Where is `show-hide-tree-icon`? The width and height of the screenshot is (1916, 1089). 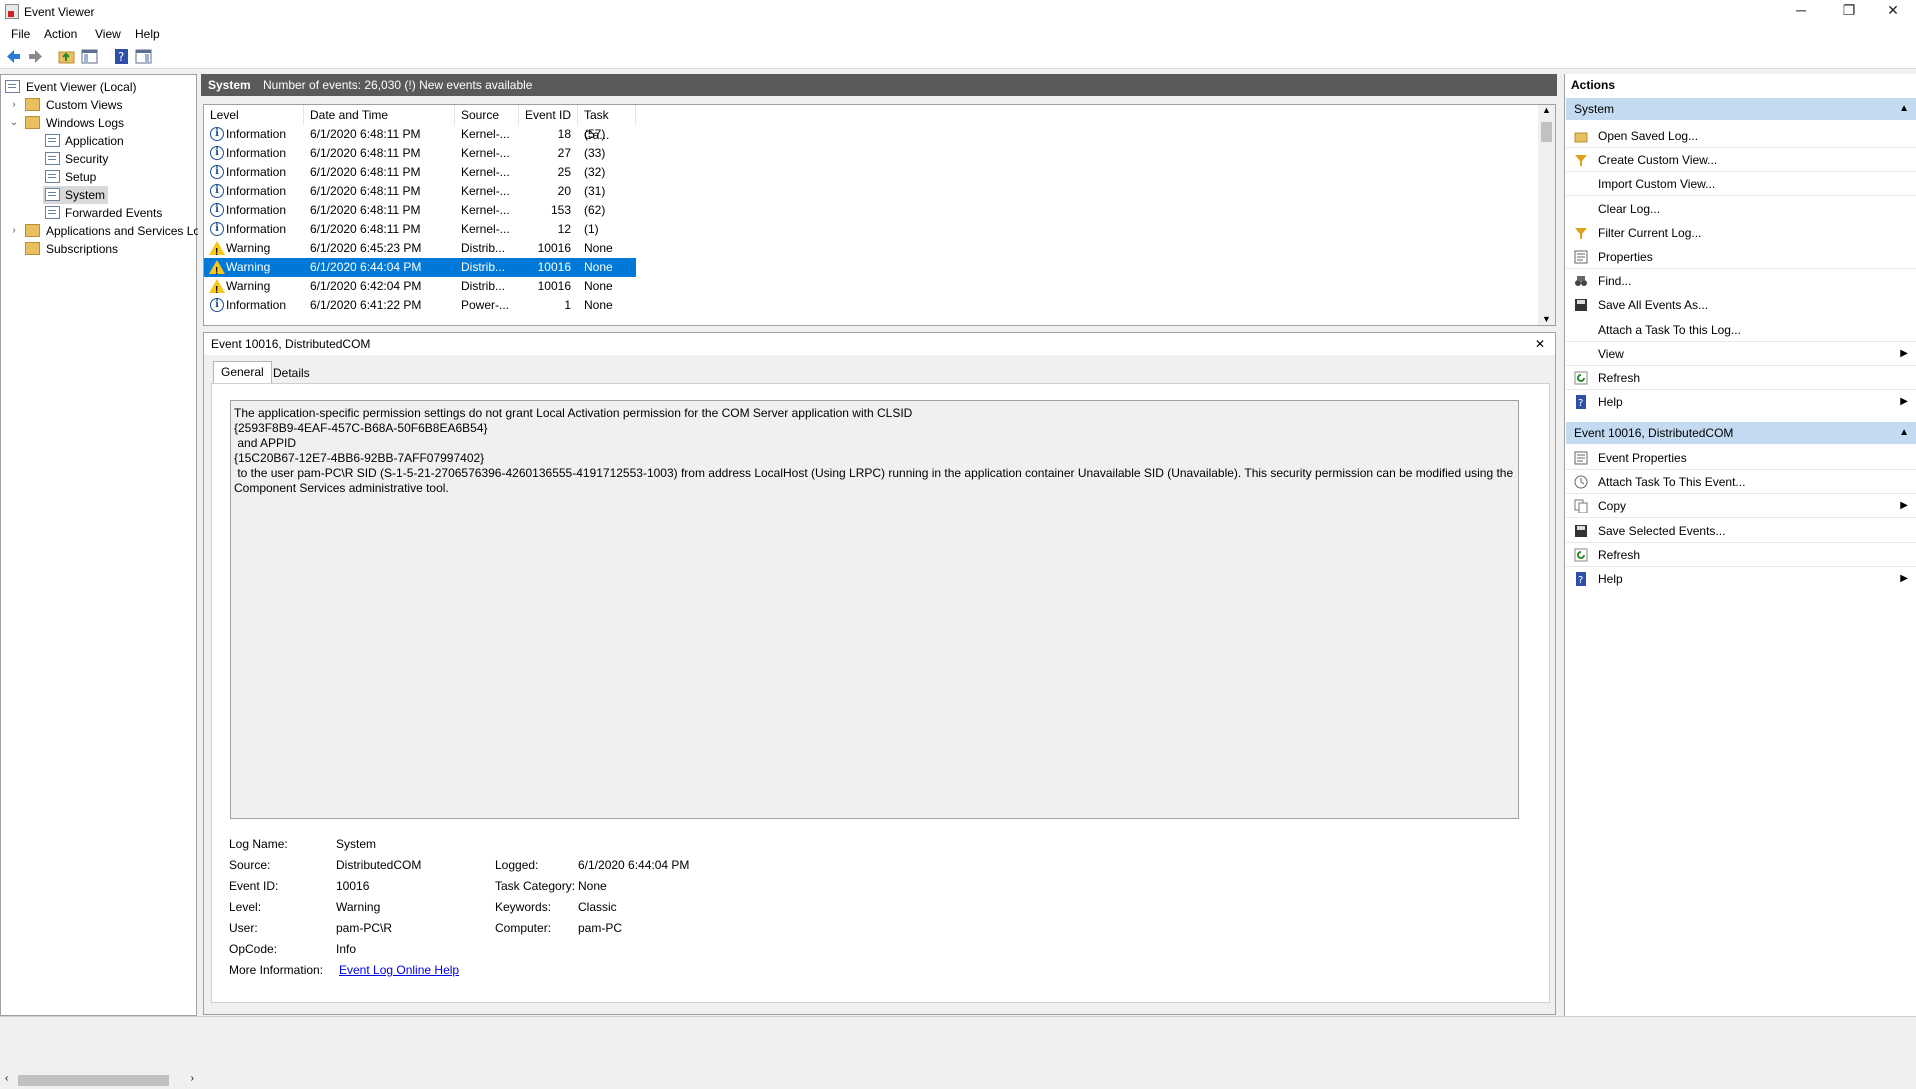 show-hide-tree-icon is located at coordinates (89, 56).